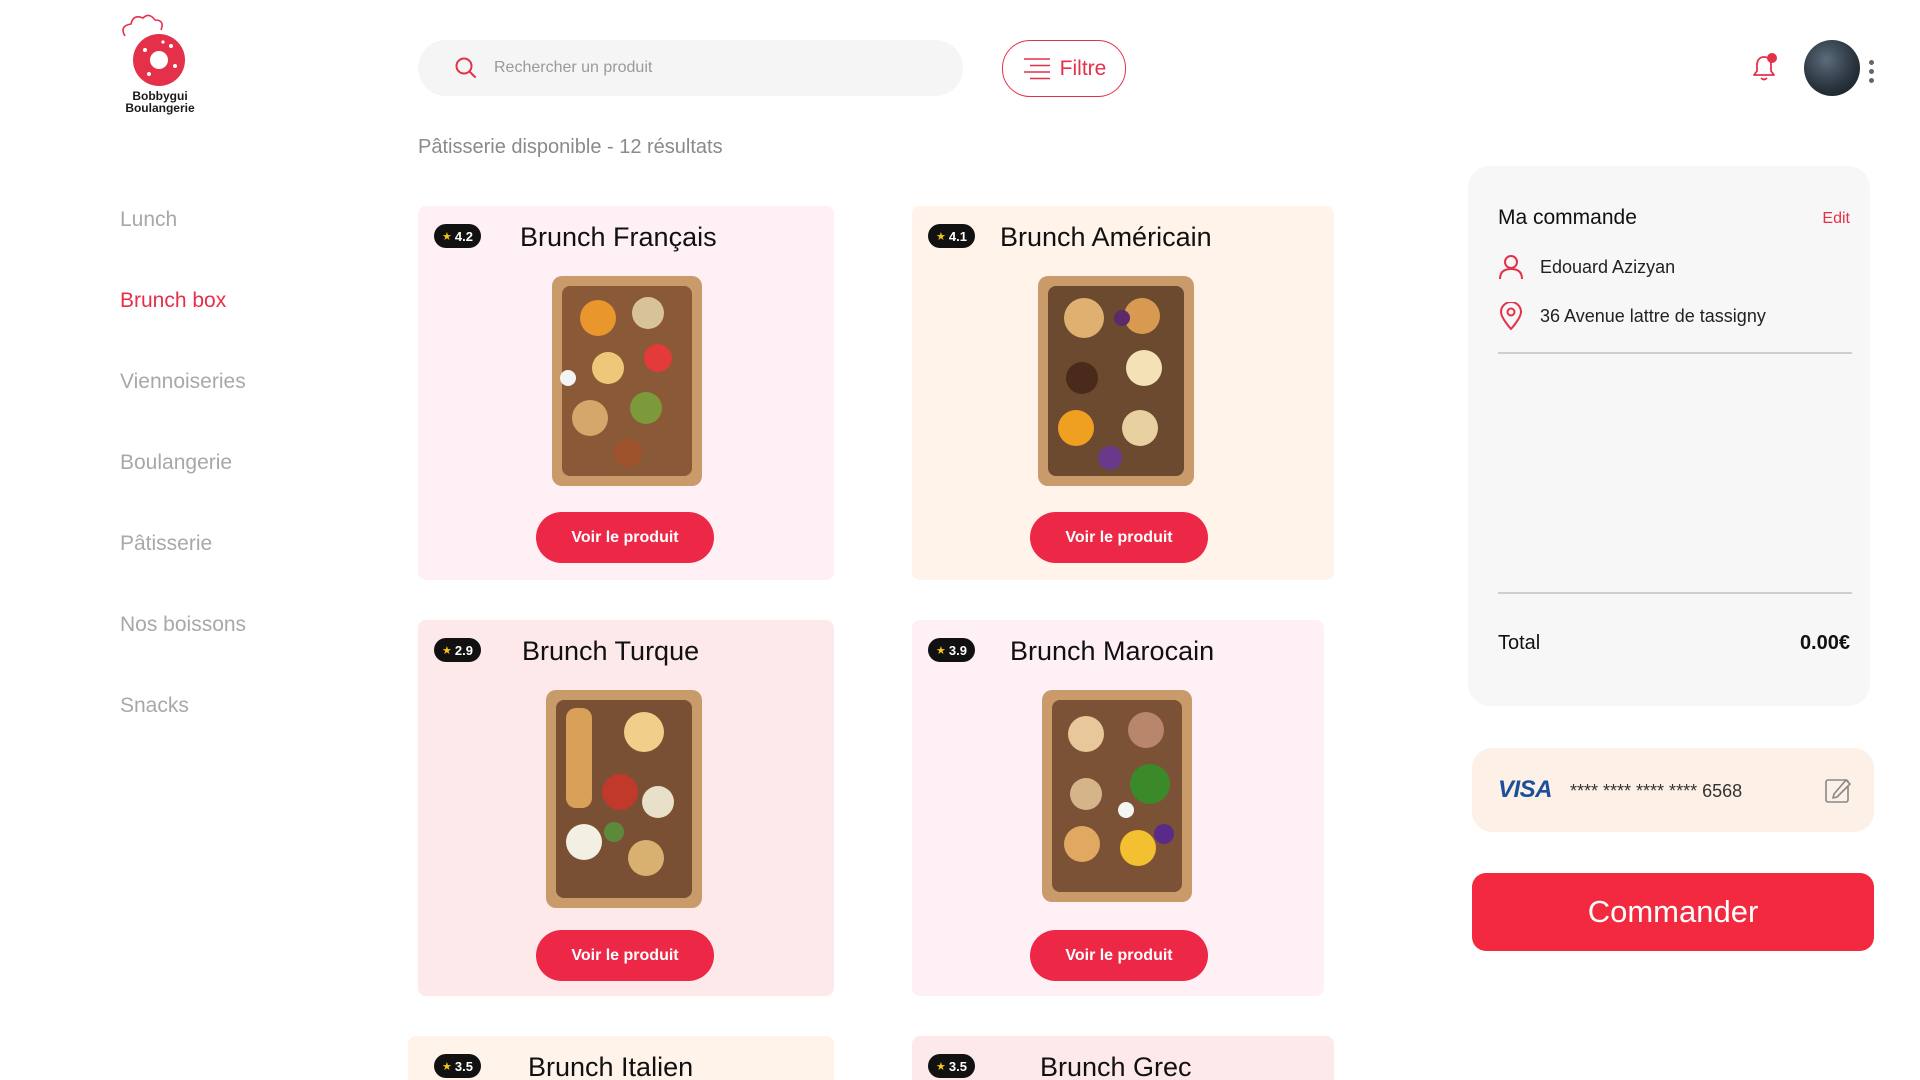 This screenshot has width=1920, height=1080. What do you see at coordinates (1836, 219) in the screenshot?
I see `order-edit-link: Edit` at bounding box center [1836, 219].